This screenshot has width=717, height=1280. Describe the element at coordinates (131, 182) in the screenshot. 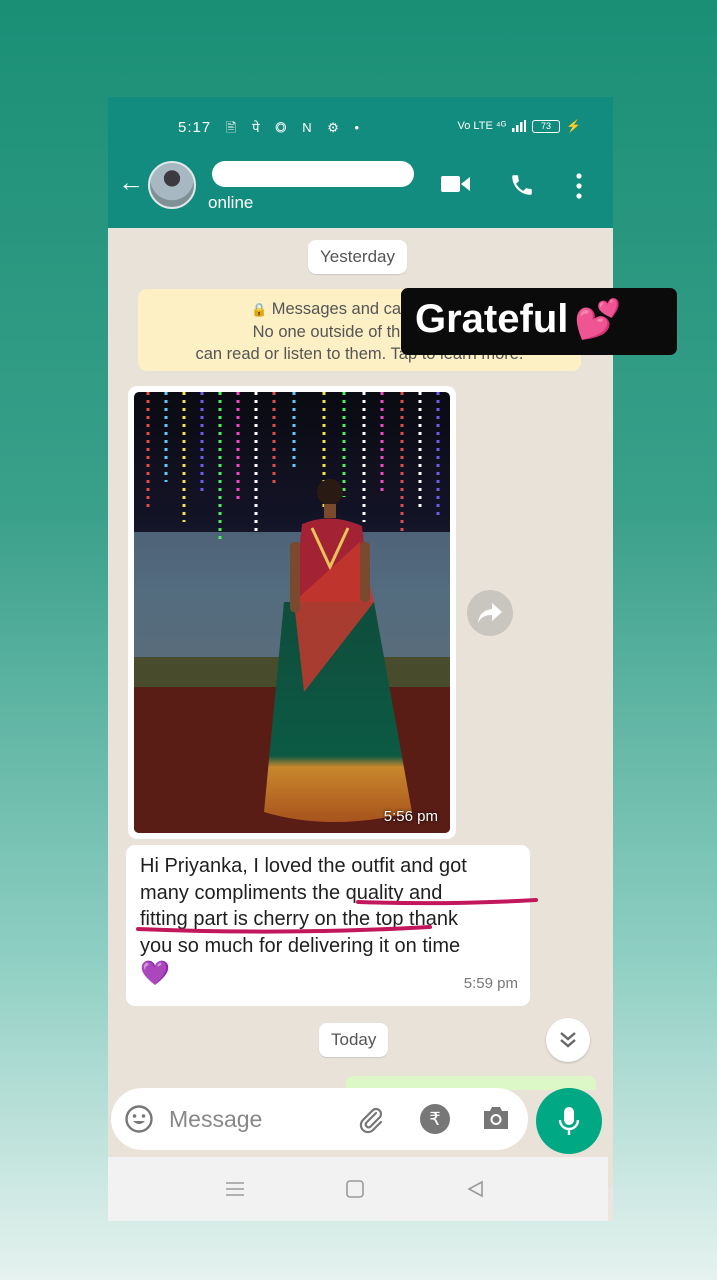

I see `back-arrow-icon: ←` at that location.